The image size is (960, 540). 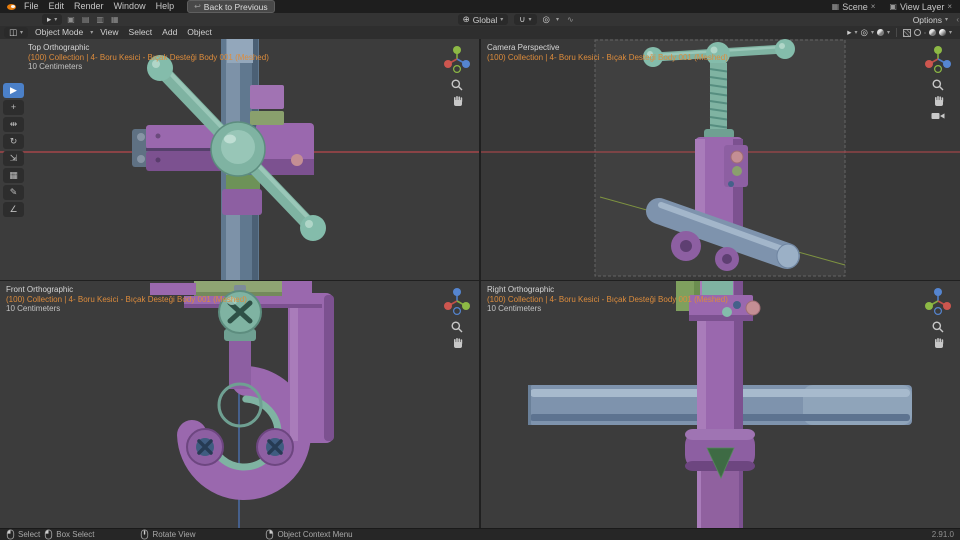 What do you see at coordinates (69, 534) in the screenshot?
I see `hint-box-select: Box Select` at bounding box center [69, 534].